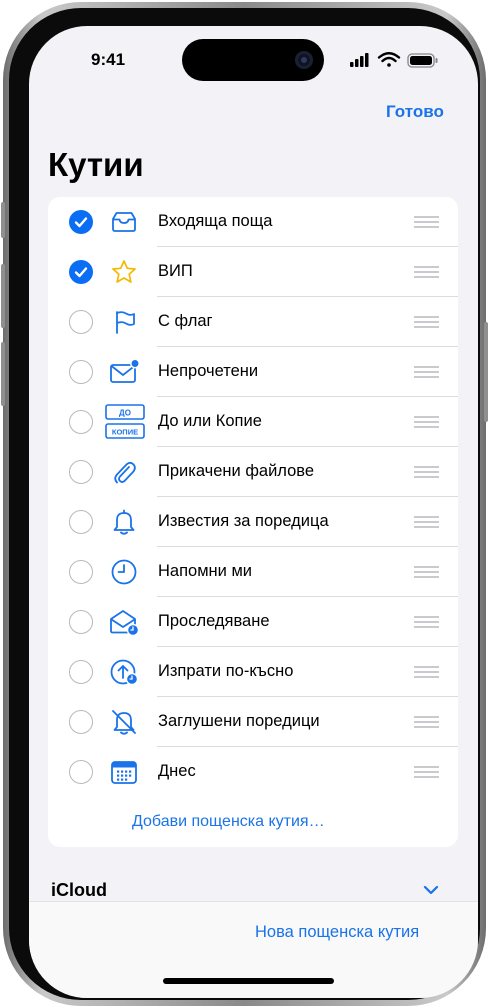 This screenshot has width=489, height=1008. What do you see at coordinates (243, 521) in the screenshot?
I see `mailbox-label: Известия за поредица` at bounding box center [243, 521].